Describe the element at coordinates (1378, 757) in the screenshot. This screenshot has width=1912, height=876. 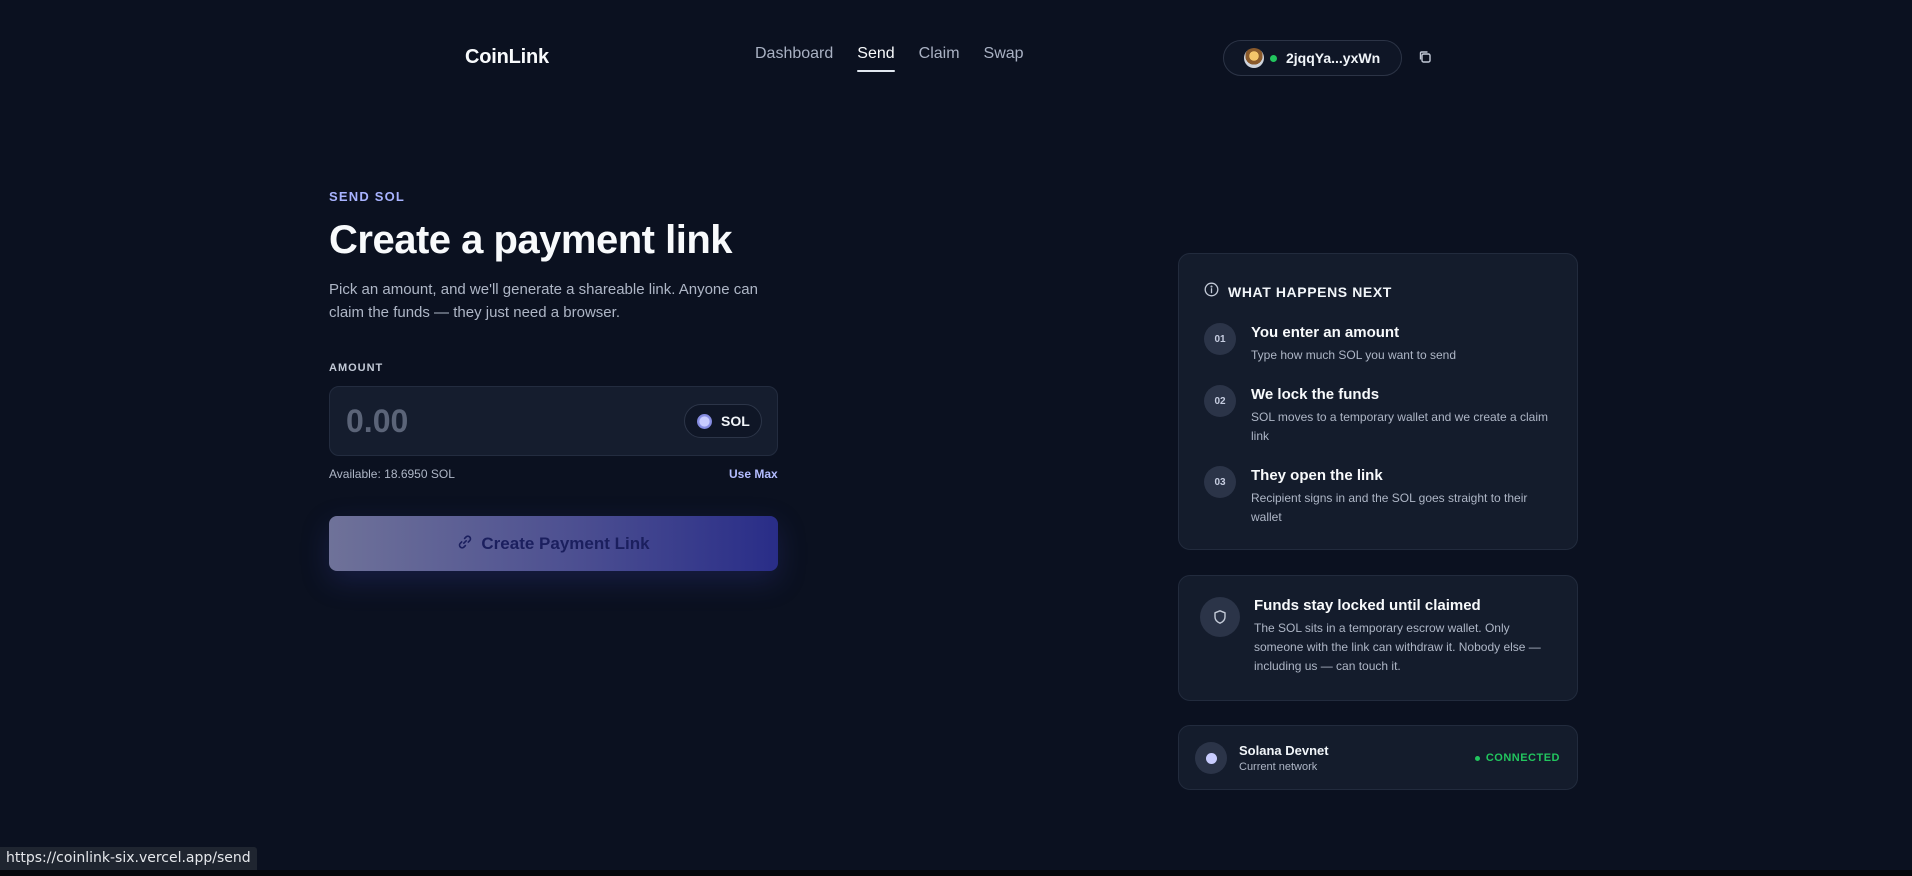
I see `network-card: Solana Devnet Current network CONNECTED` at that location.